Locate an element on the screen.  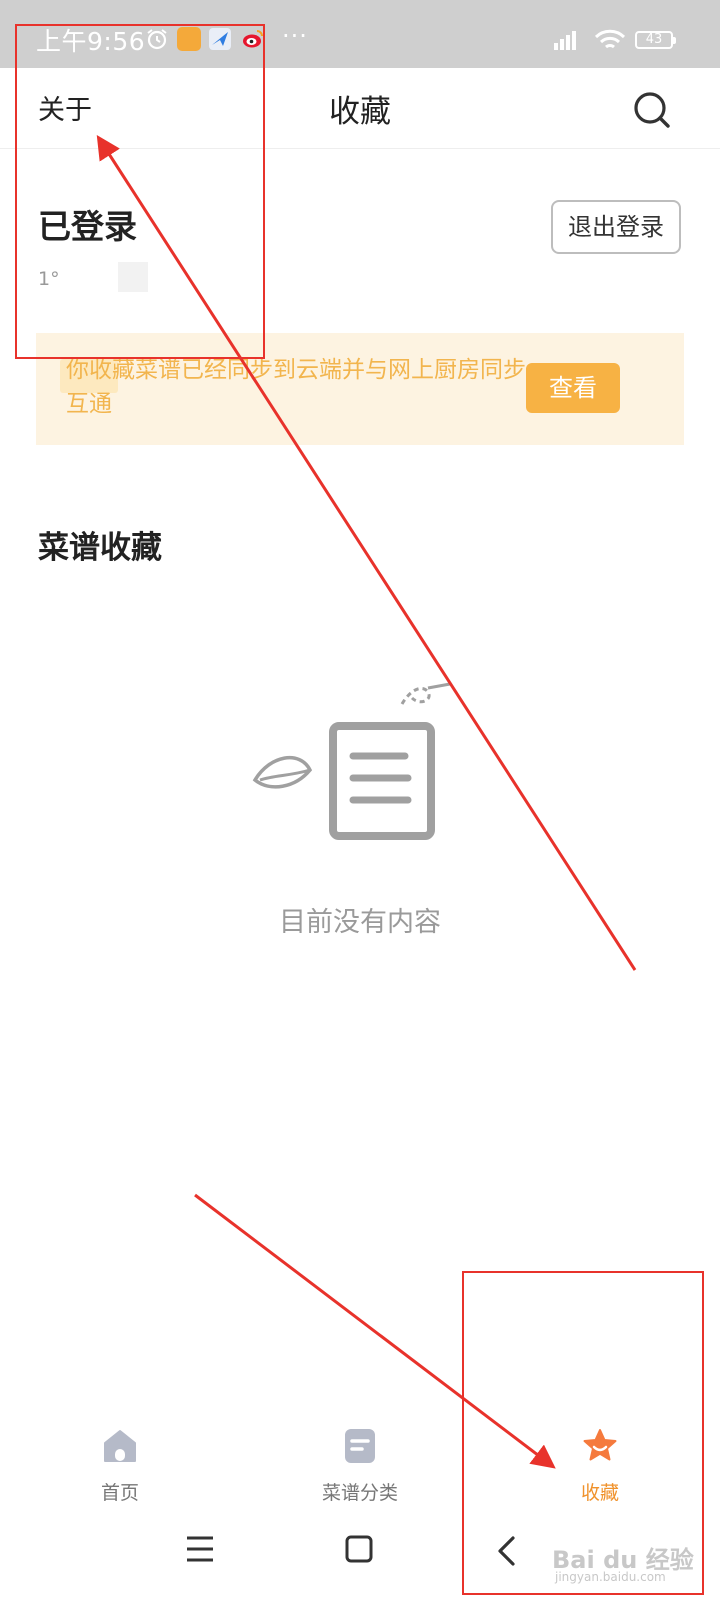
logout-button: 退出登录 is located at coordinates (616, 227).